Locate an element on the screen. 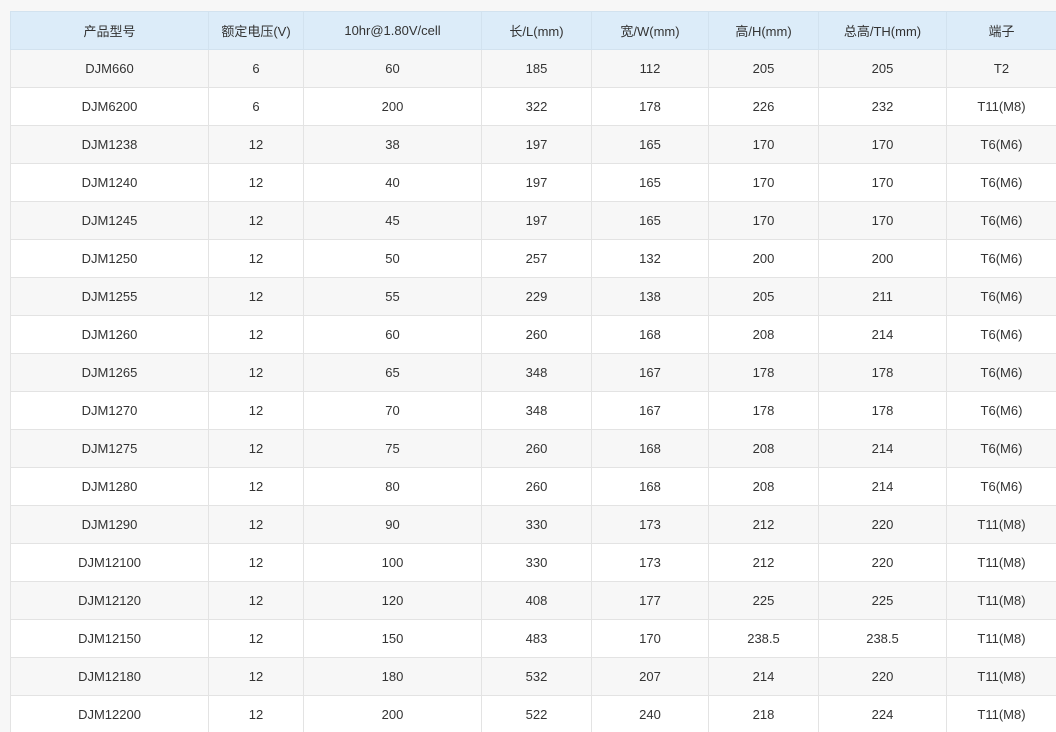 This screenshot has height=732, width=1056. cell-model: DJM12180 is located at coordinates (109, 676).